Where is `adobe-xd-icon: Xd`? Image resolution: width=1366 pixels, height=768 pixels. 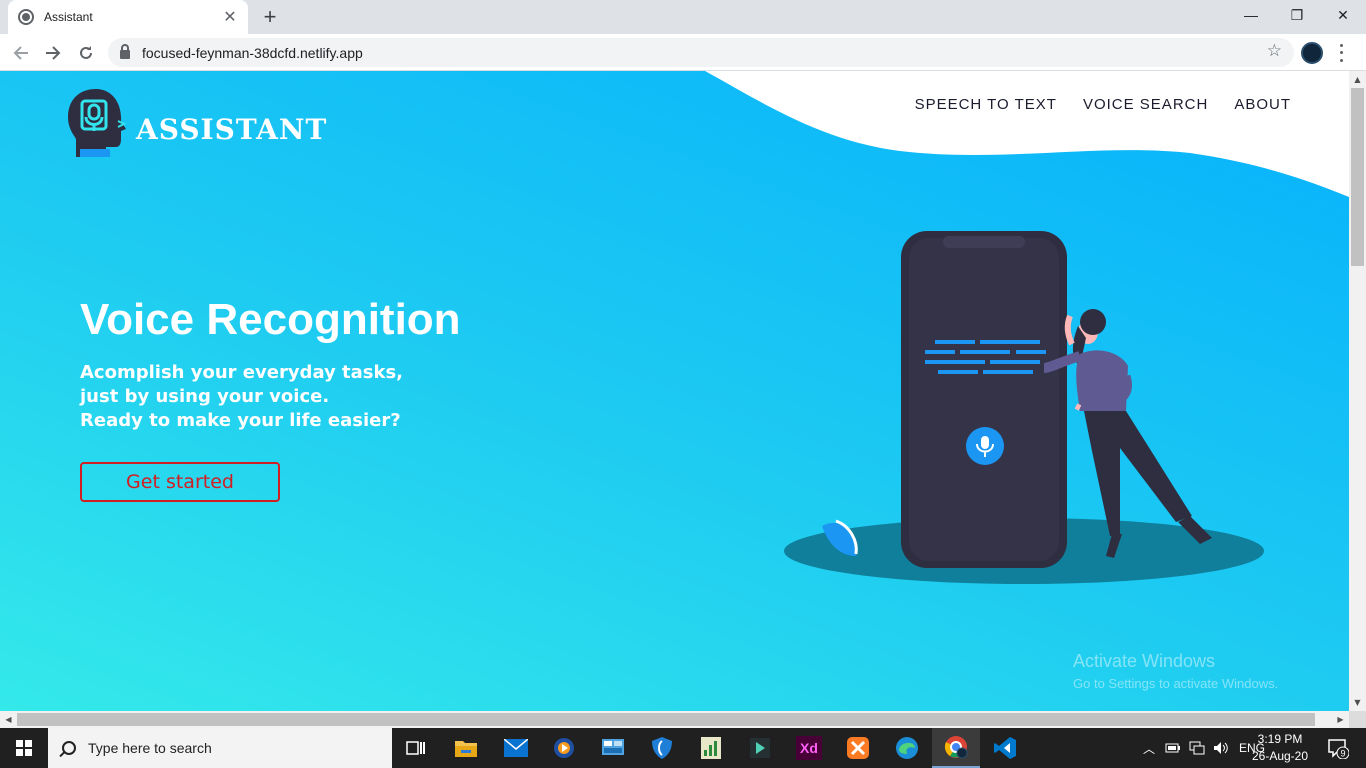 adobe-xd-icon: Xd is located at coordinates (809, 748).